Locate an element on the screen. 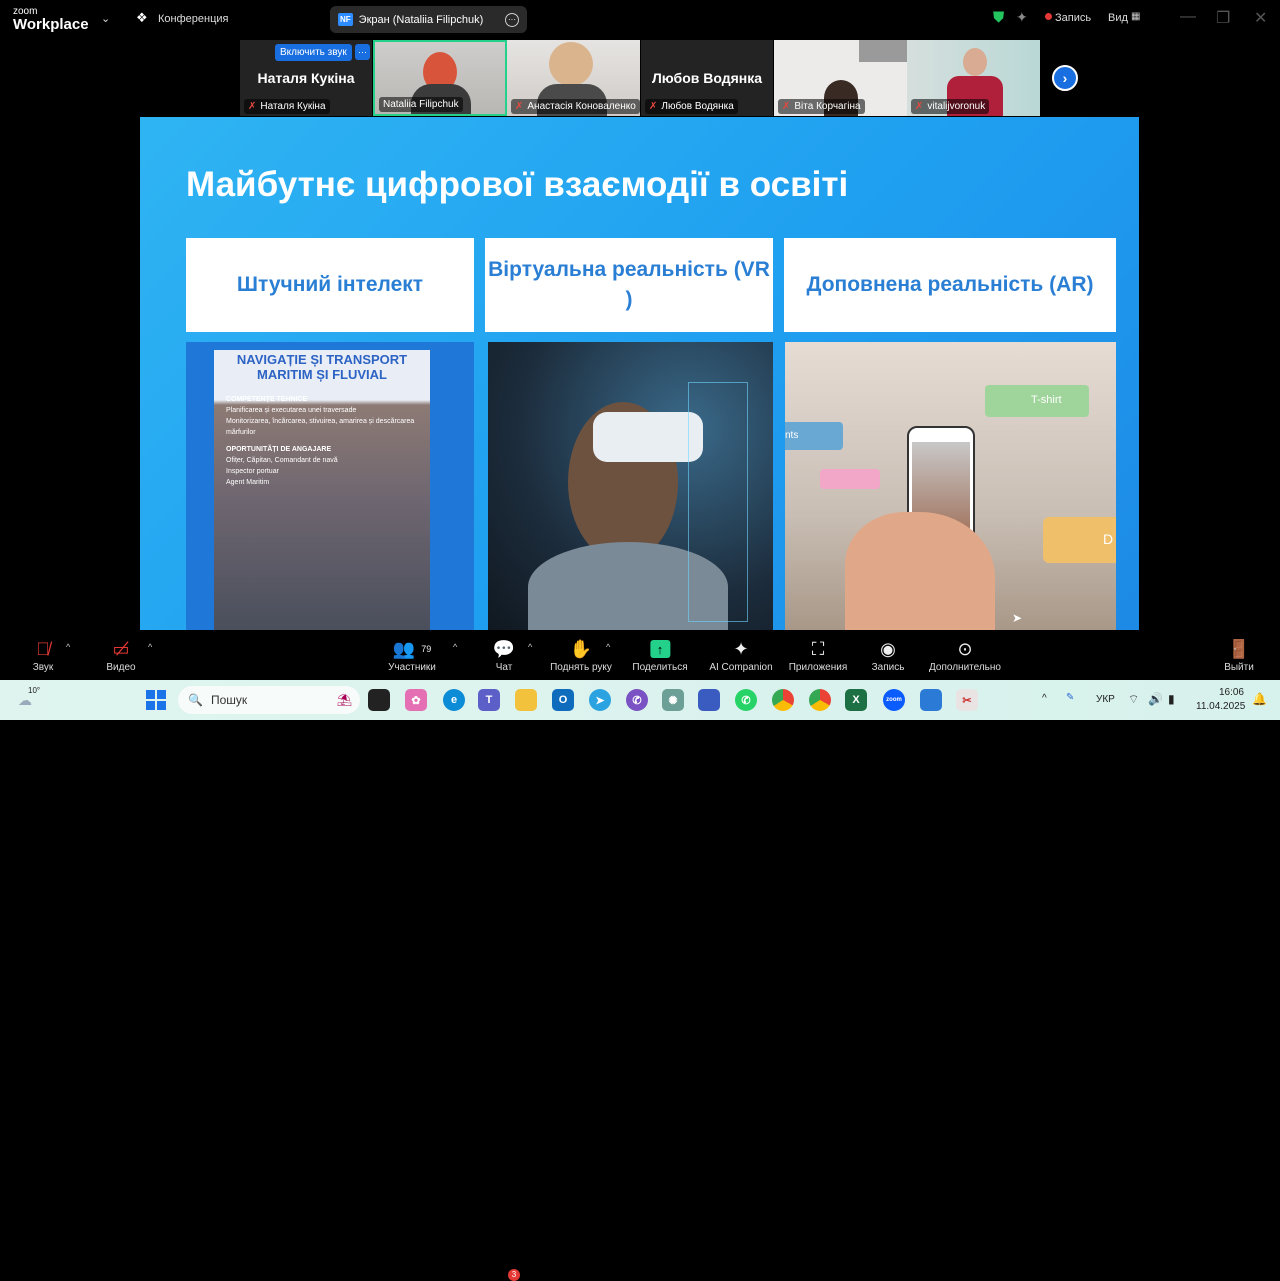  raise-hand-caret-icon: ^ is located at coordinates (608, 647).